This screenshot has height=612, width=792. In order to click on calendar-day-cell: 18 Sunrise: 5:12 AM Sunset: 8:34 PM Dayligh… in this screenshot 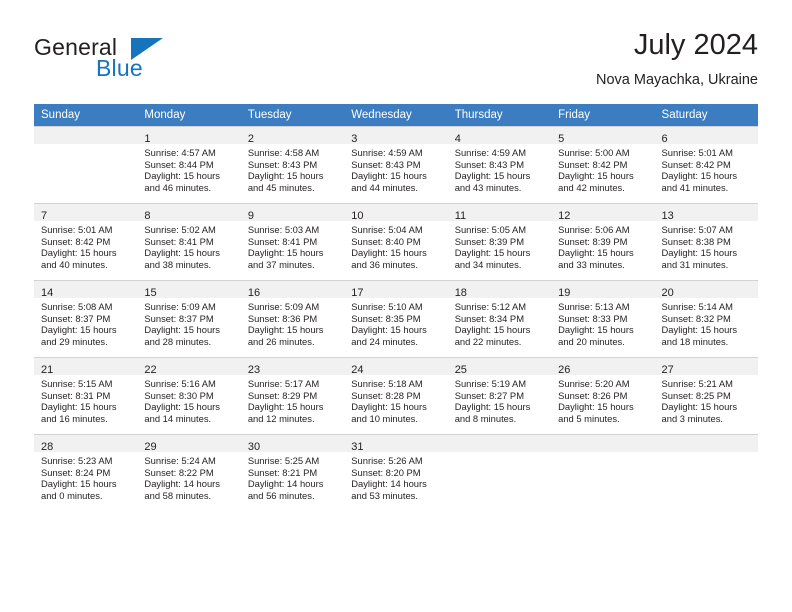, I will do `click(499, 319)`.